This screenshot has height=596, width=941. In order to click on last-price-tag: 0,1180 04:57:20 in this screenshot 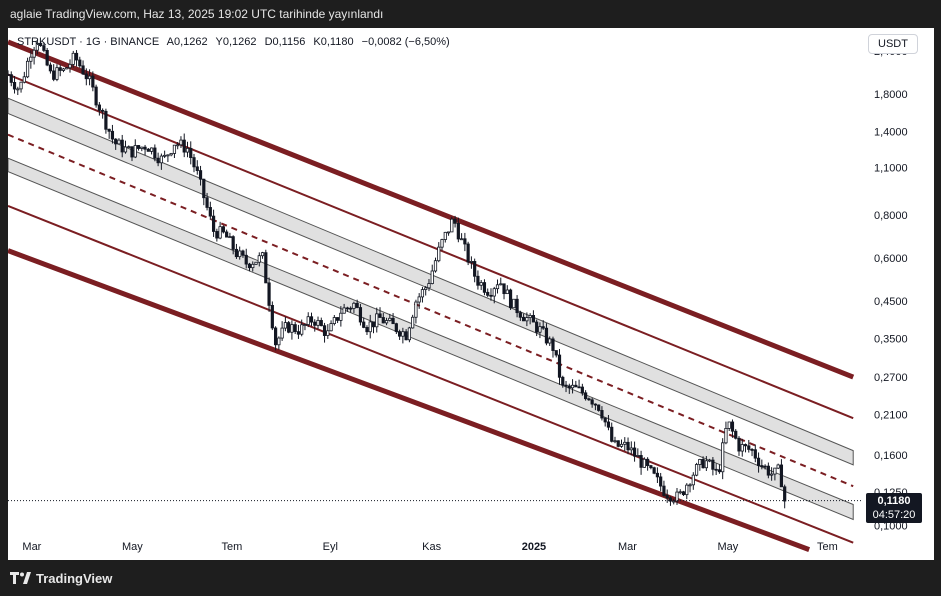, I will do `click(894, 507)`.